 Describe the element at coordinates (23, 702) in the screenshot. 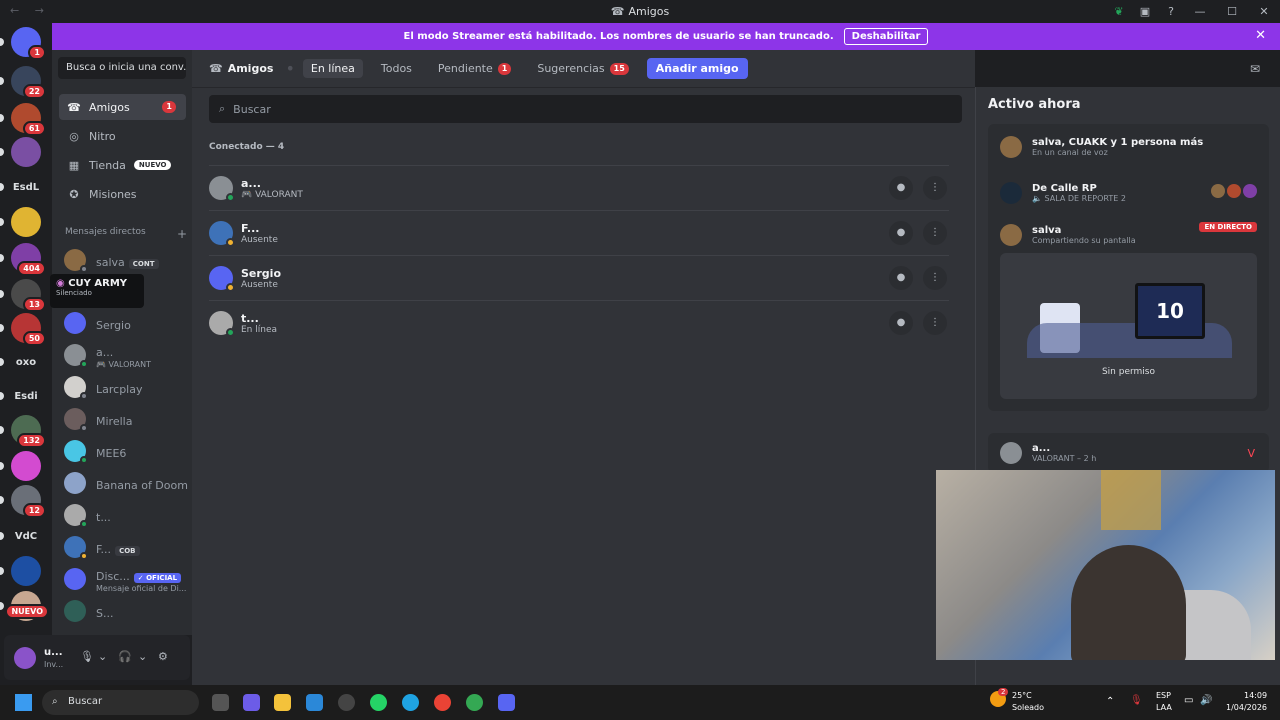

I see `windows-start-icon` at that location.